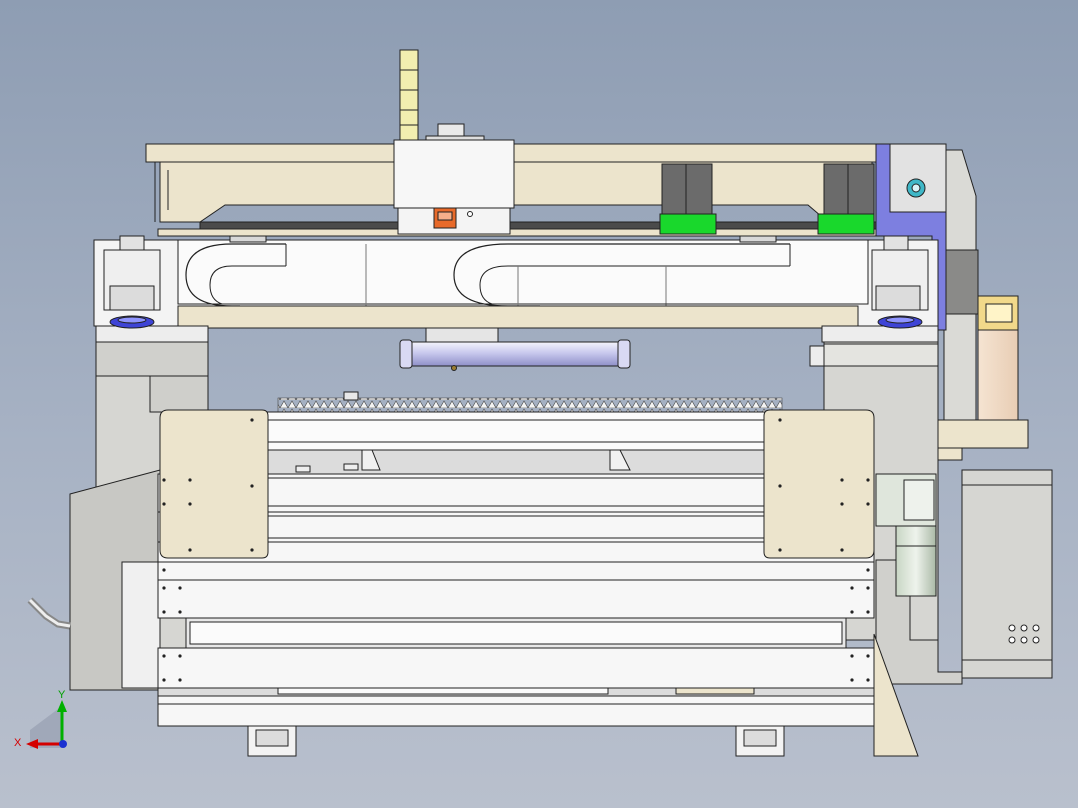  I want to click on orientation-triad: Y X, so click(40, 719).